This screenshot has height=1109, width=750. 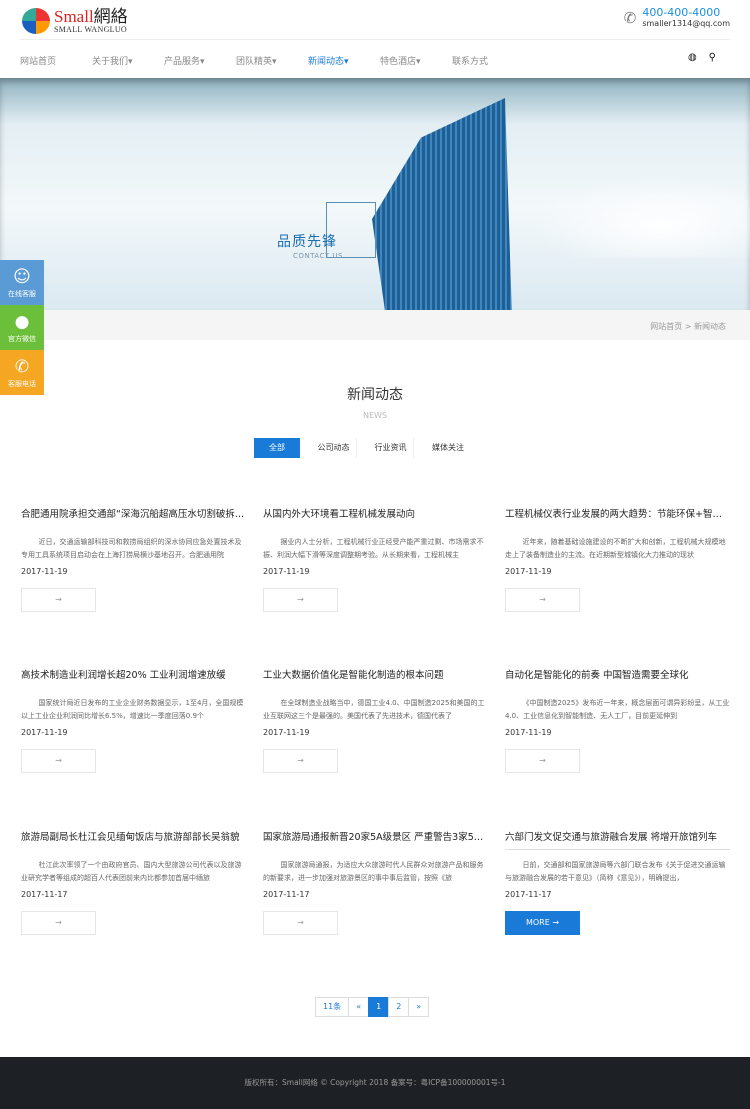 I want to click on banner-subtitle: CONTACT US, so click(x=318, y=256).